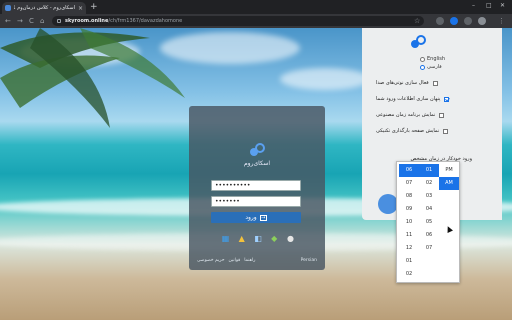 The height and width of the screenshot is (320, 512). I want to click on ampm-column: PM AM, so click(449, 177).